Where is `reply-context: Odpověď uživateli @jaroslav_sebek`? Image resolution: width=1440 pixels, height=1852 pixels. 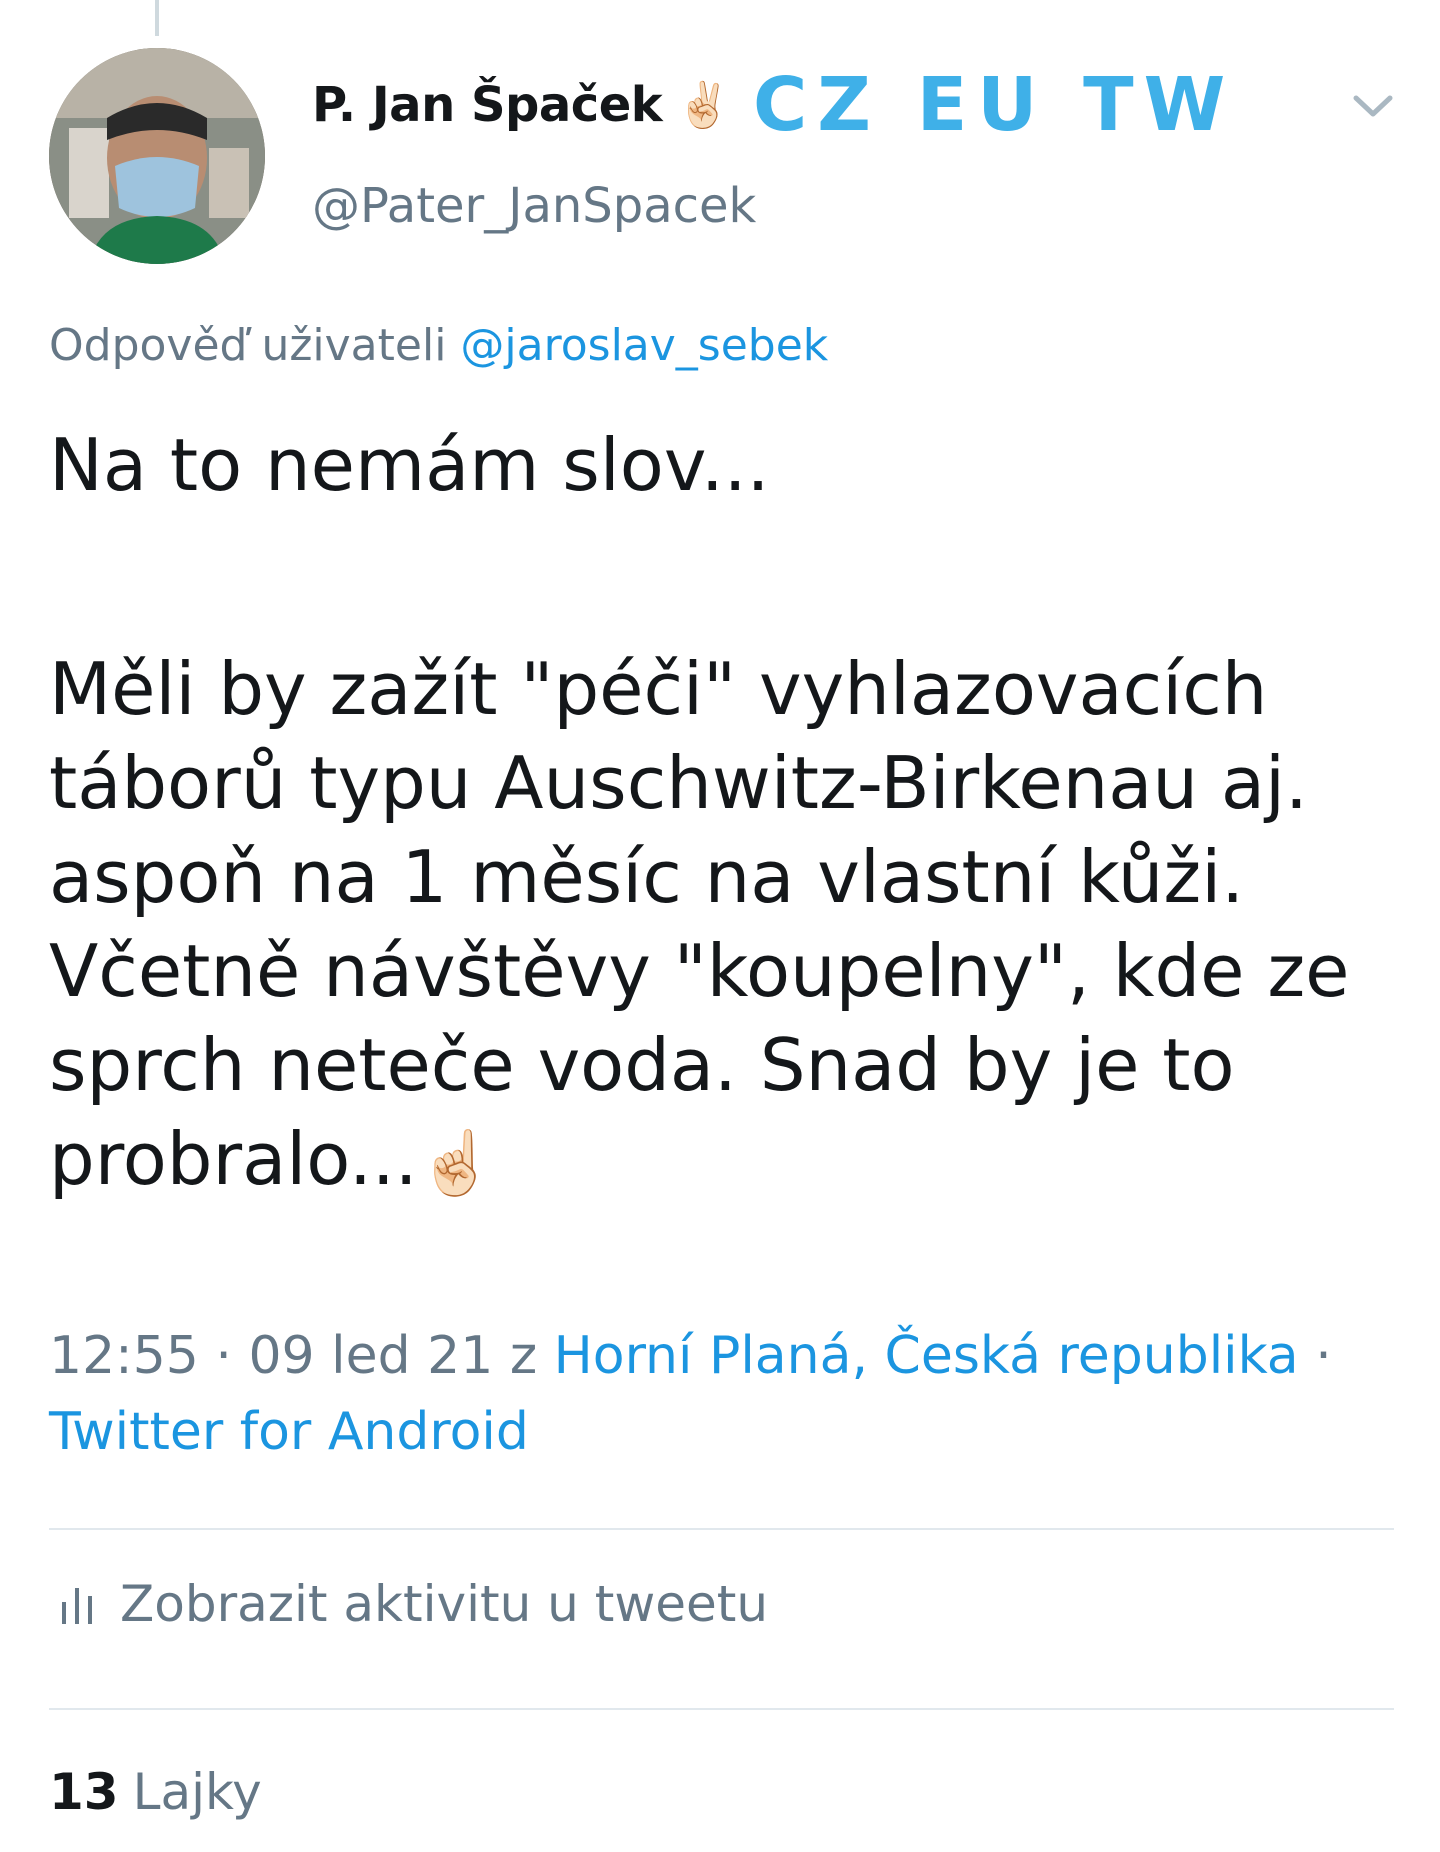
reply-context: Odpověď uživateli @jaroslav_sebek is located at coordinates (438, 345).